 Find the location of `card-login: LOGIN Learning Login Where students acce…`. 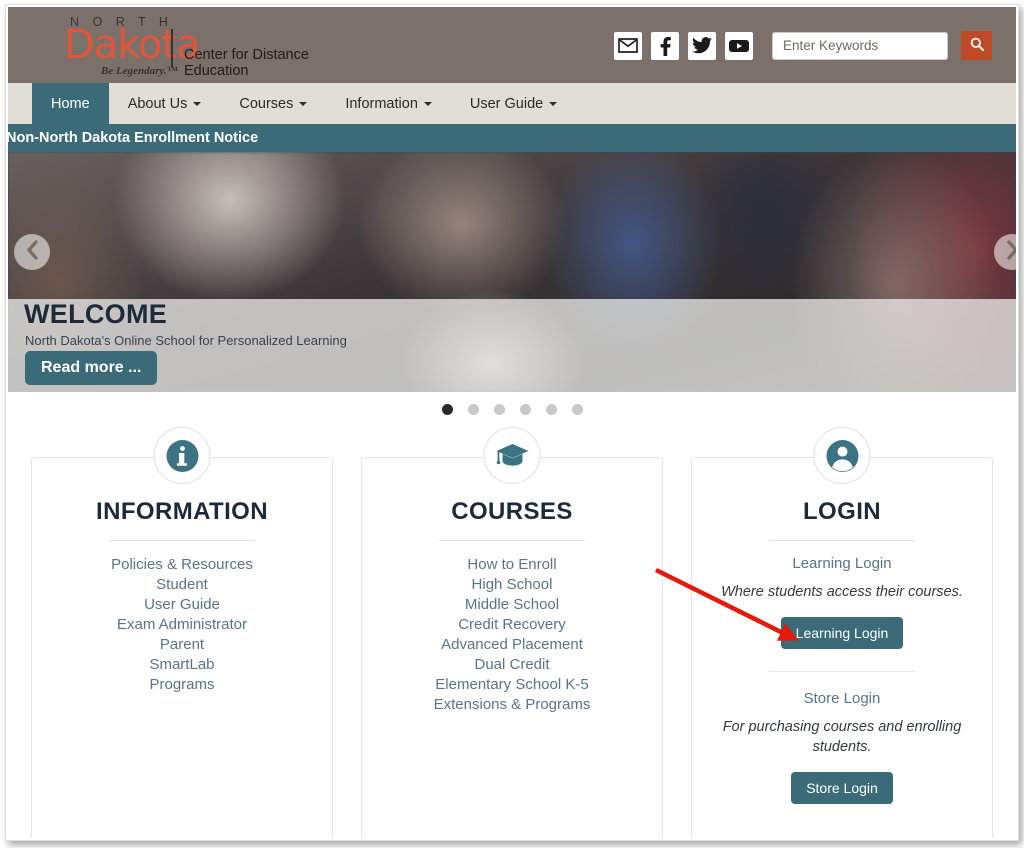

card-login: LOGIN Learning Login Where students acce… is located at coordinates (842, 632).